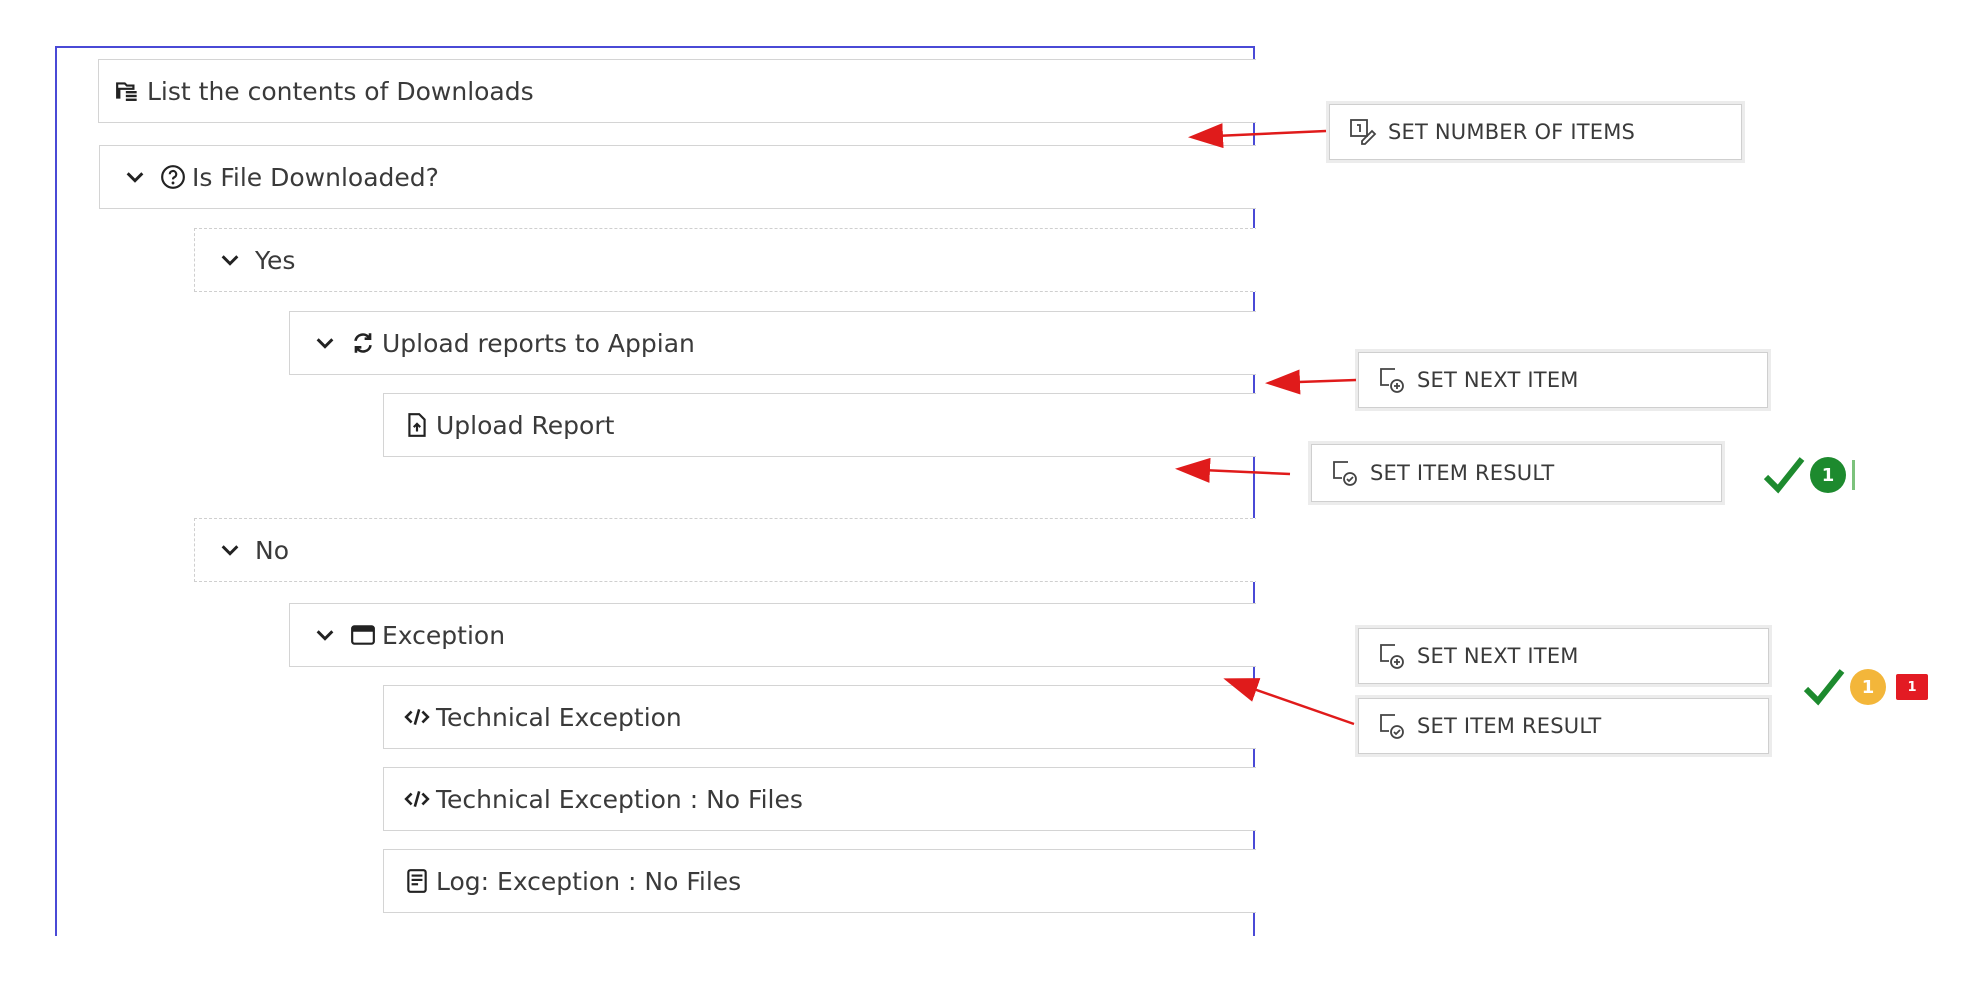 The height and width of the screenshot is (1008, 1982). Describe the element at coordinates (1261, 490) in the screenshot. I see `canvas-edge-mask` at that location.